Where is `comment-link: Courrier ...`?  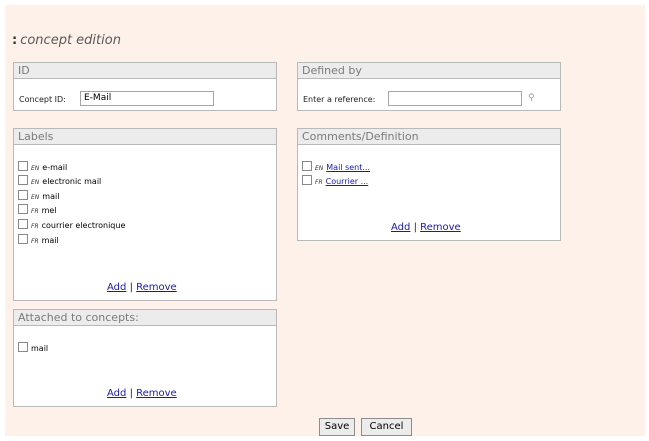 comment-link: Courrier ... is located at coordinates (347, 181).